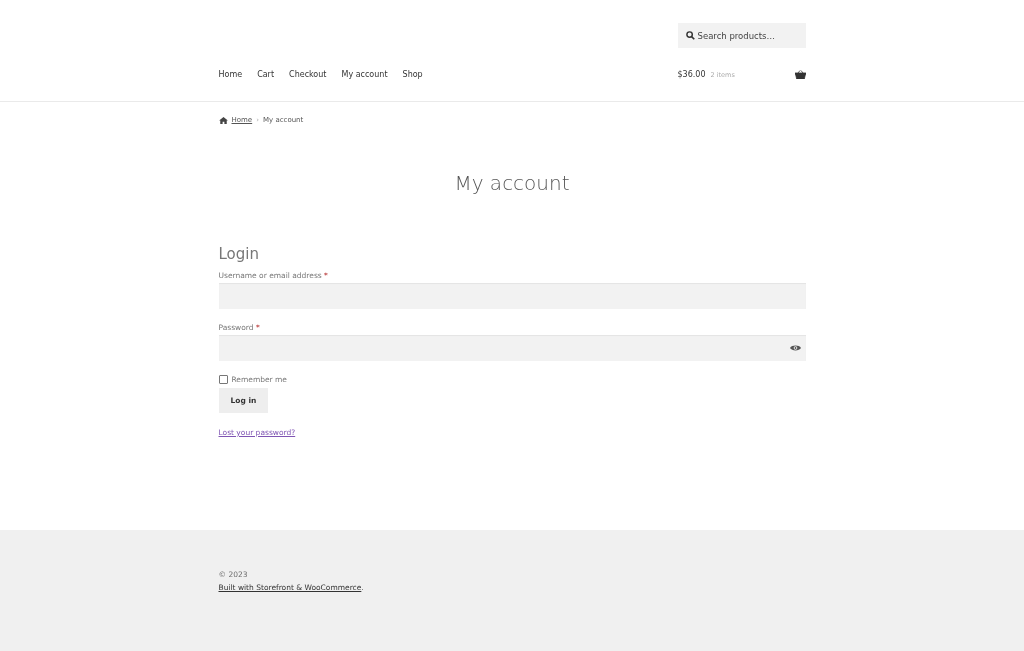  Describe the element at coordinates (690, 35) in the screenshot. I see `search-icon` at that location.